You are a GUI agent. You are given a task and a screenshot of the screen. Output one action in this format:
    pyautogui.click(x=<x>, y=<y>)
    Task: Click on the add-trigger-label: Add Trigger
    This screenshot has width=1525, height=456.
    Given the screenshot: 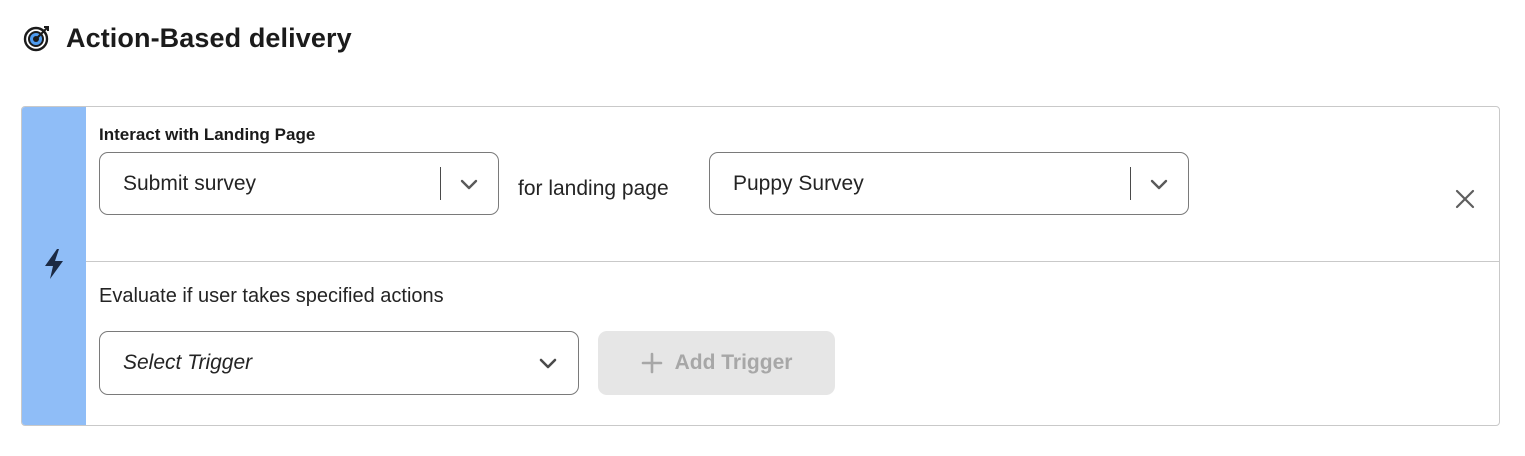 What is the action you would take?
    pyautogui.click(x=733, y=362)
    